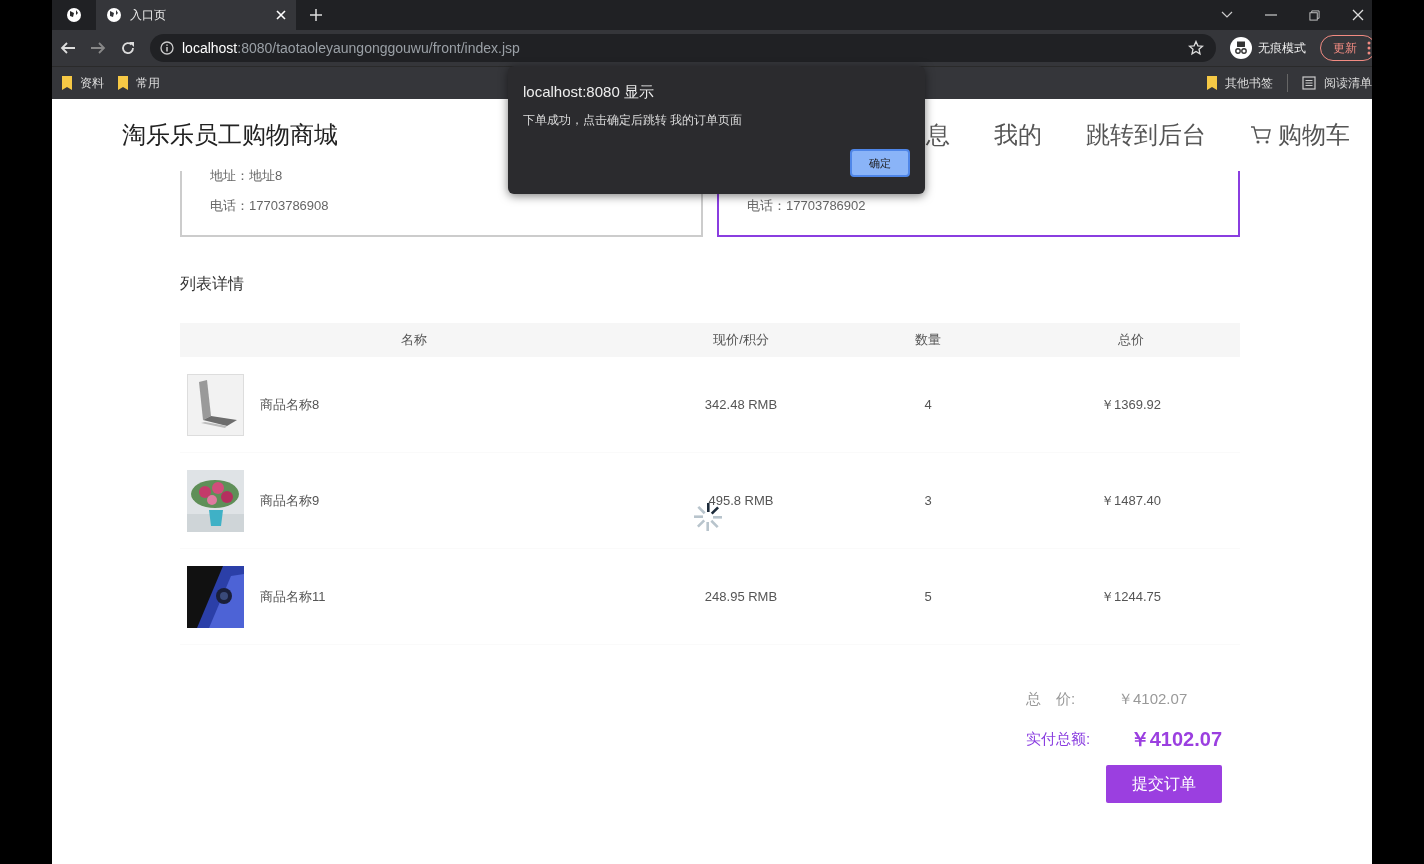 This screenshot has width=1424, height=864. What do you see at coordinates (212, 284) in the screenshot?
I see `section-title: 列表详情` at bounding box center [212, 284].